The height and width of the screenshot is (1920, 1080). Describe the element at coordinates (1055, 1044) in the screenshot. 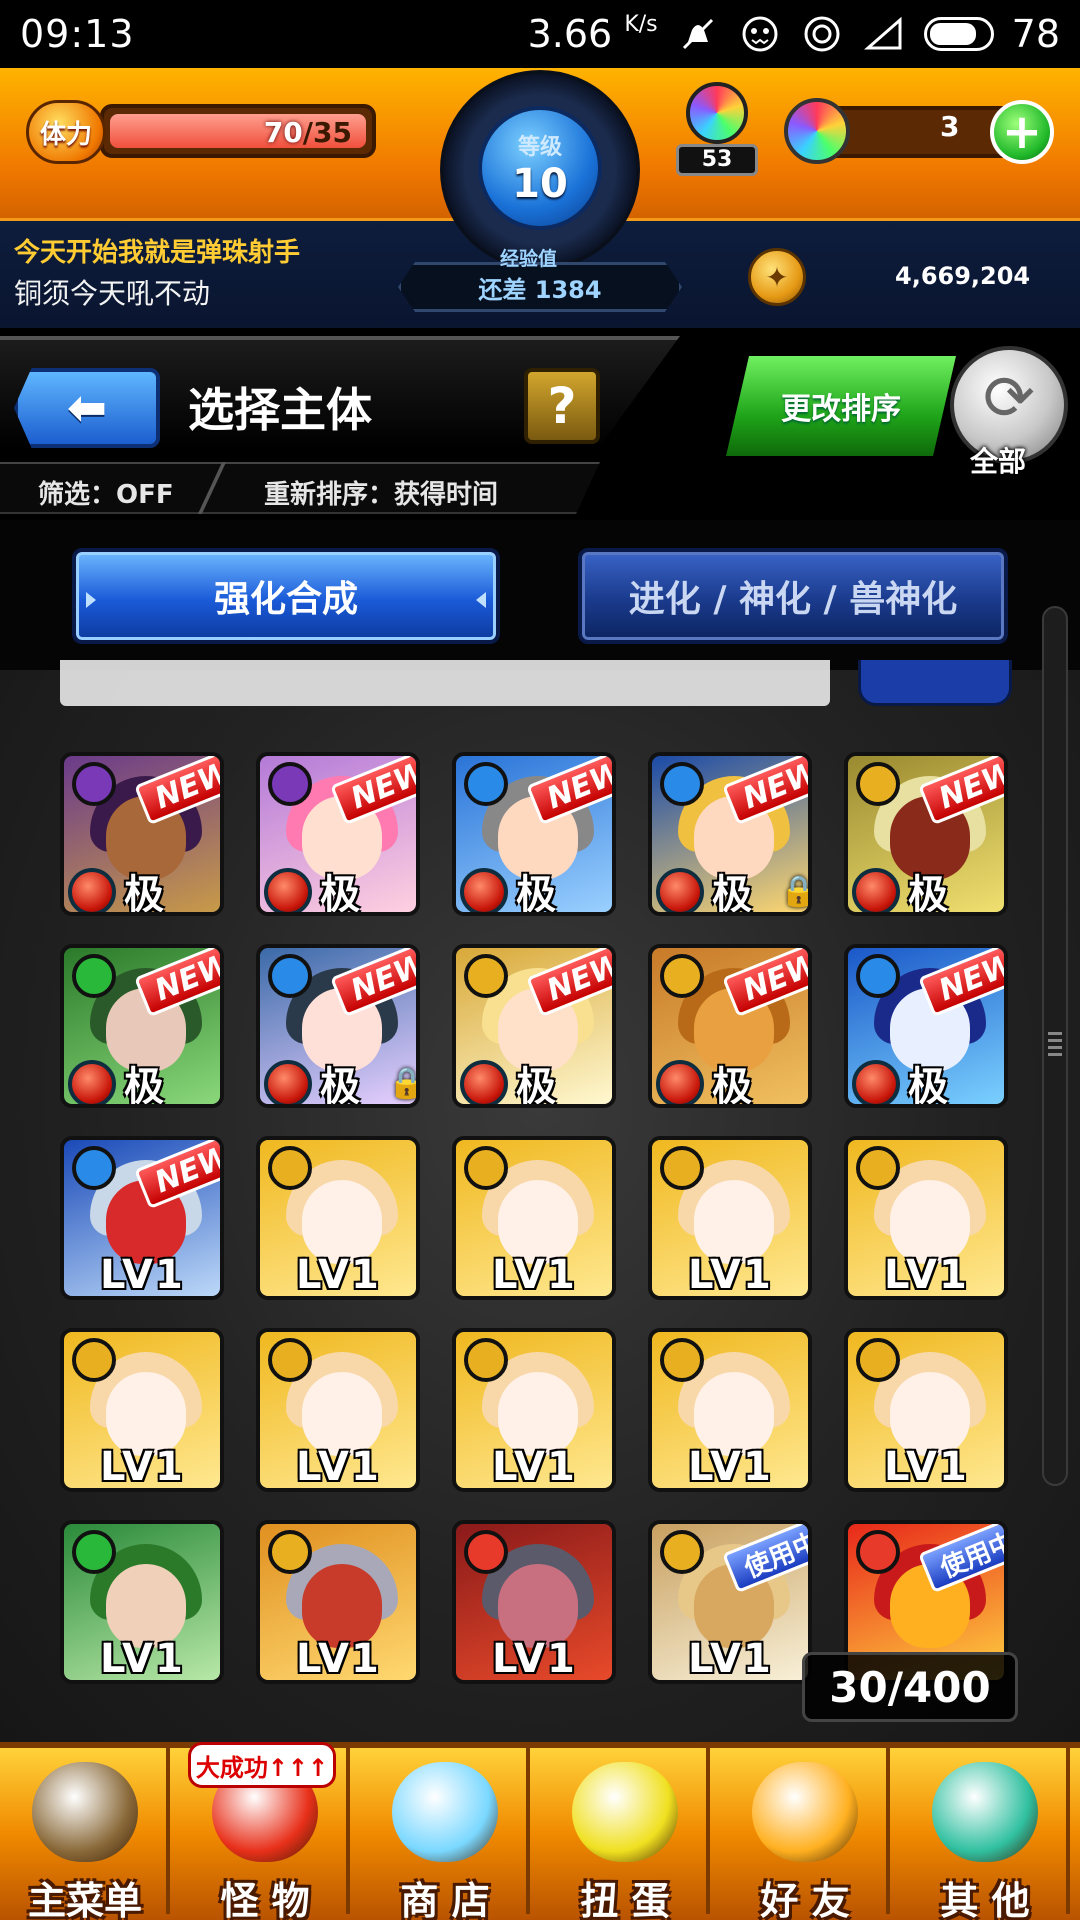

I see `scroll-thumb` at that location.